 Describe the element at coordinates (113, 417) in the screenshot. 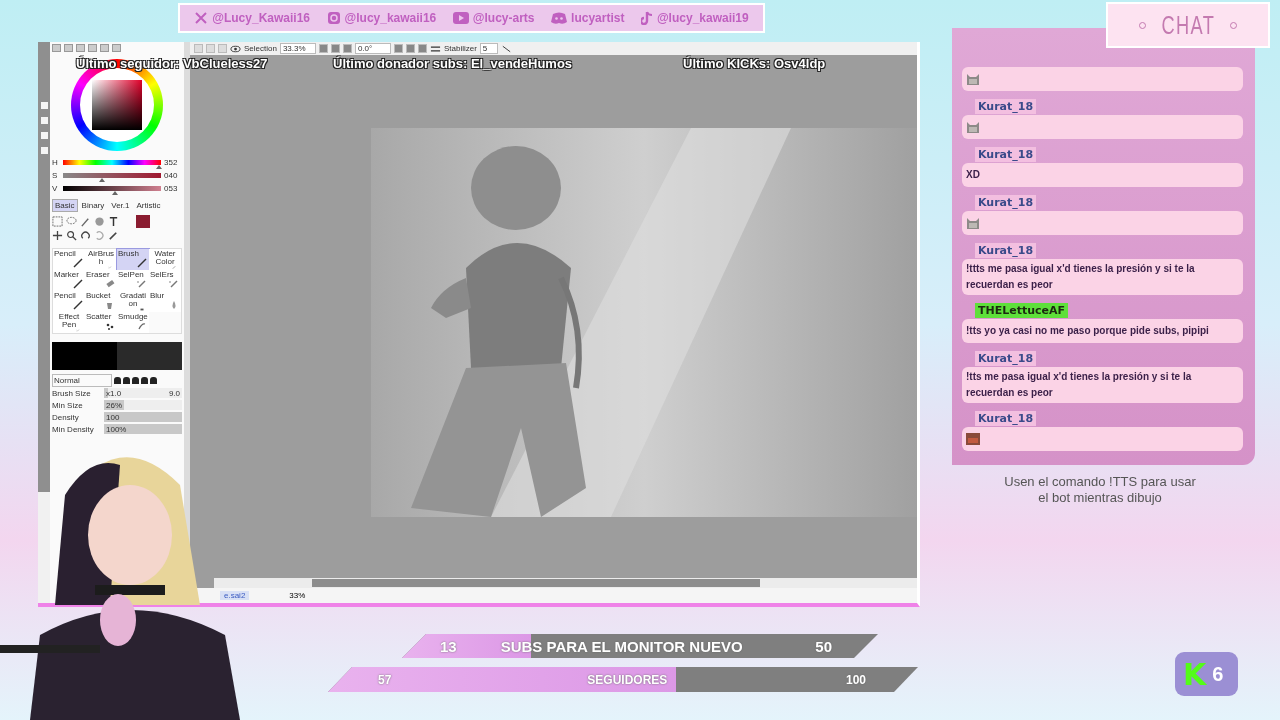

I see `setting-value: 100` at that location.